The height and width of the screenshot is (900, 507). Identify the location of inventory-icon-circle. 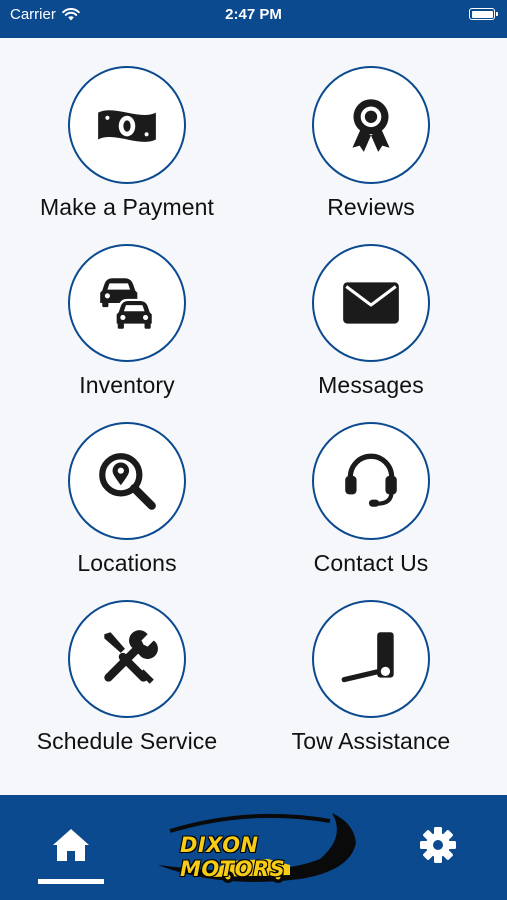
(127, 303).